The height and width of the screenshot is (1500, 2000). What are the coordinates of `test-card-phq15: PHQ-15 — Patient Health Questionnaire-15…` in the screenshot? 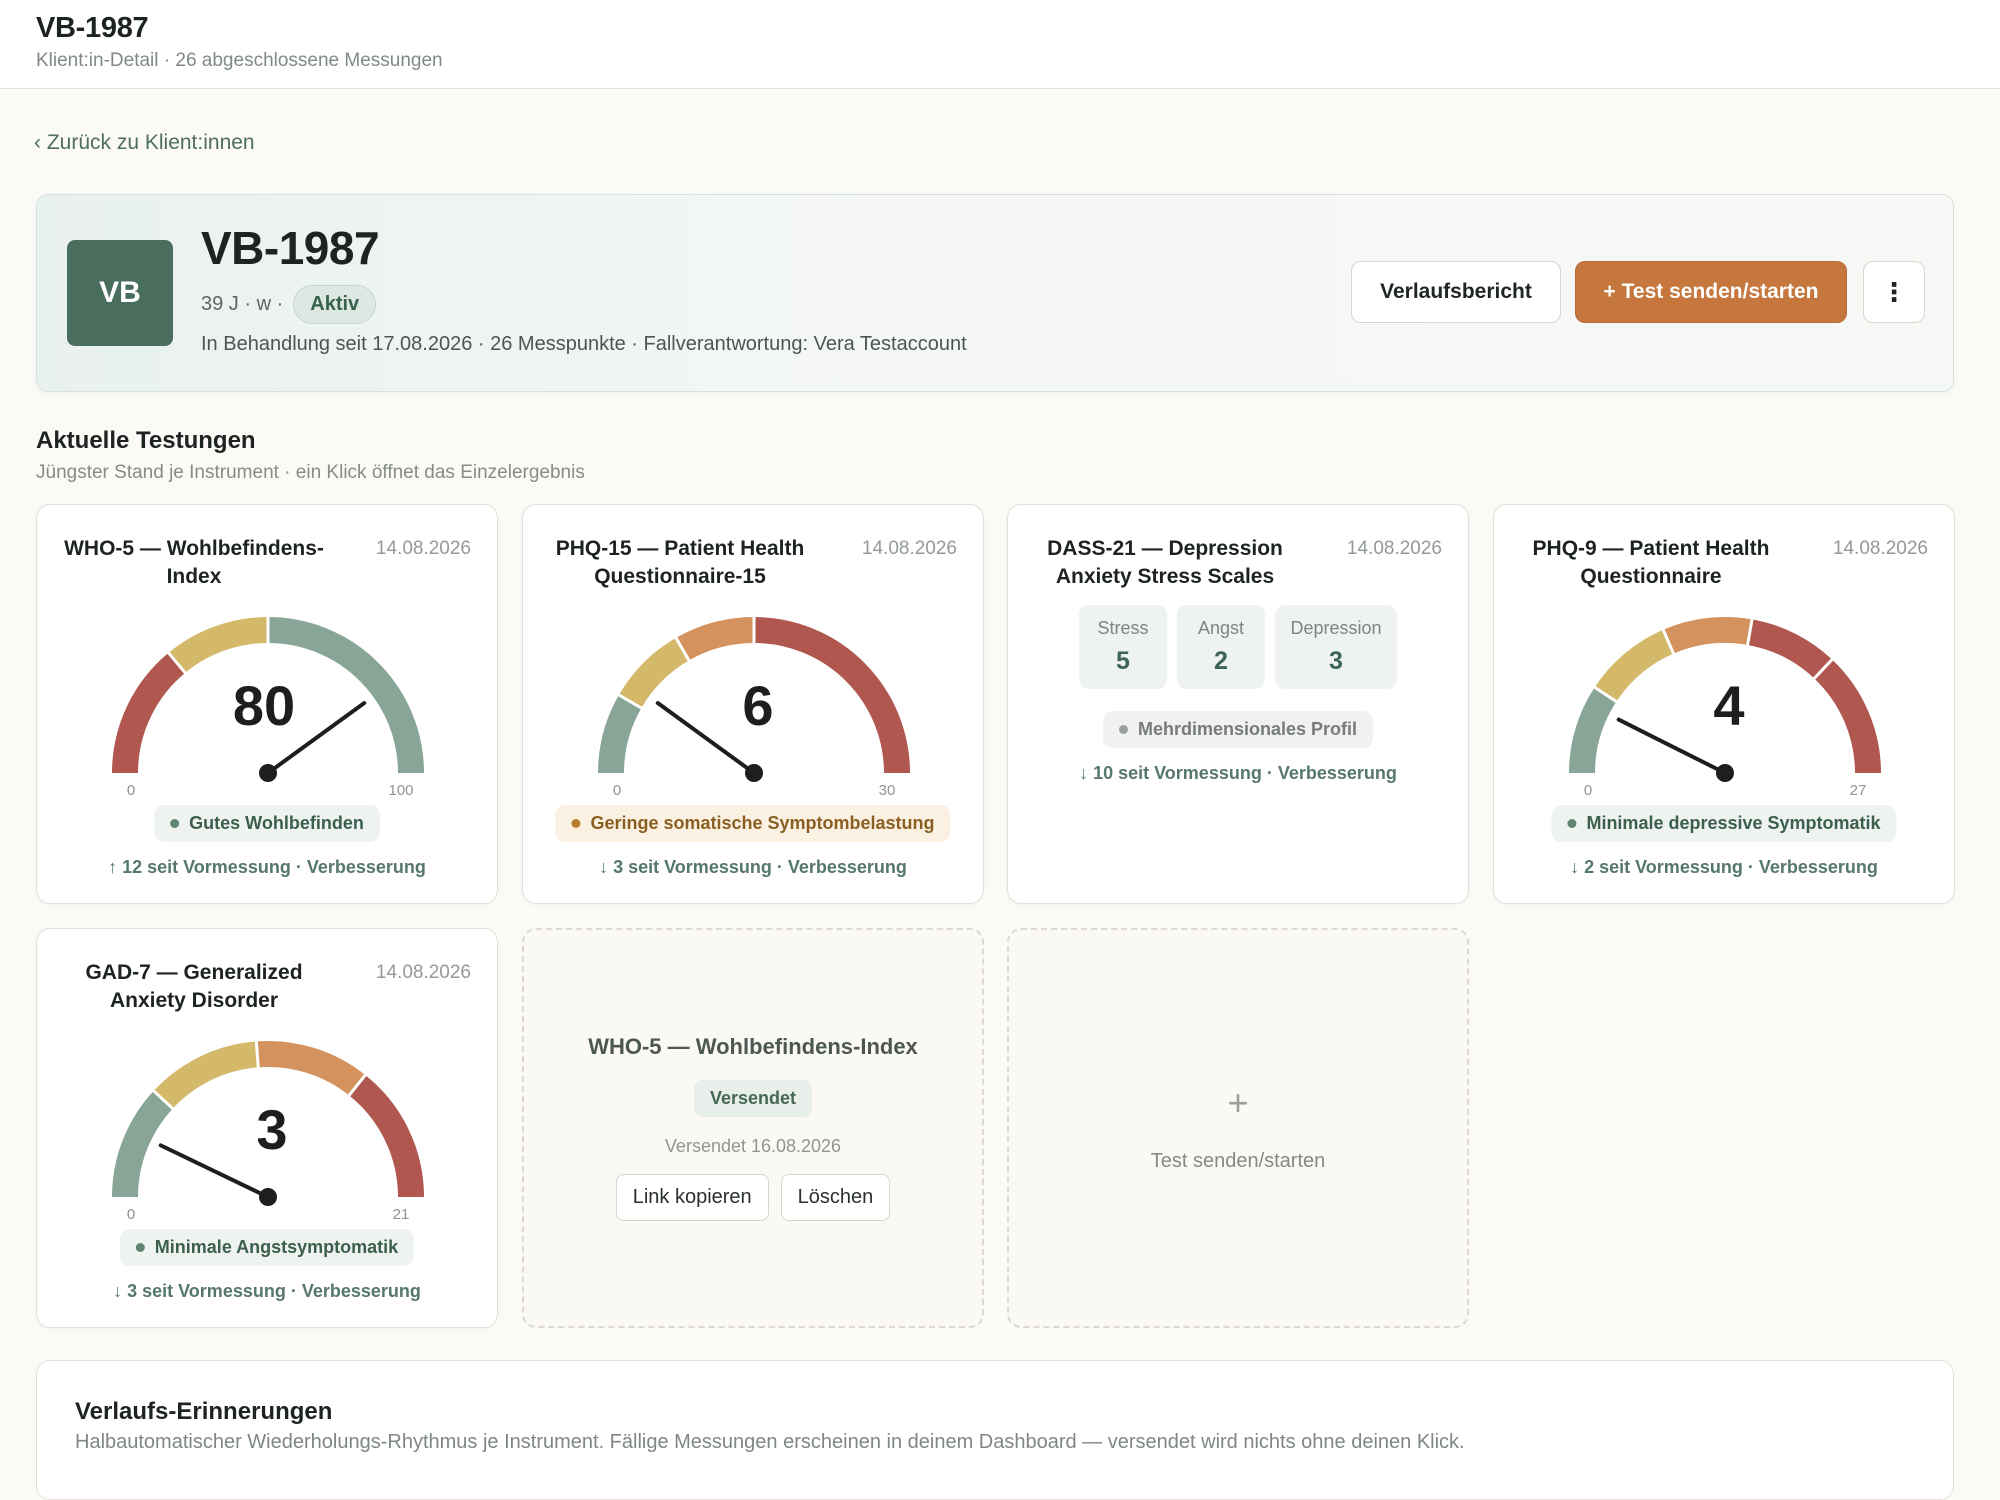 It's located at (753, 704).